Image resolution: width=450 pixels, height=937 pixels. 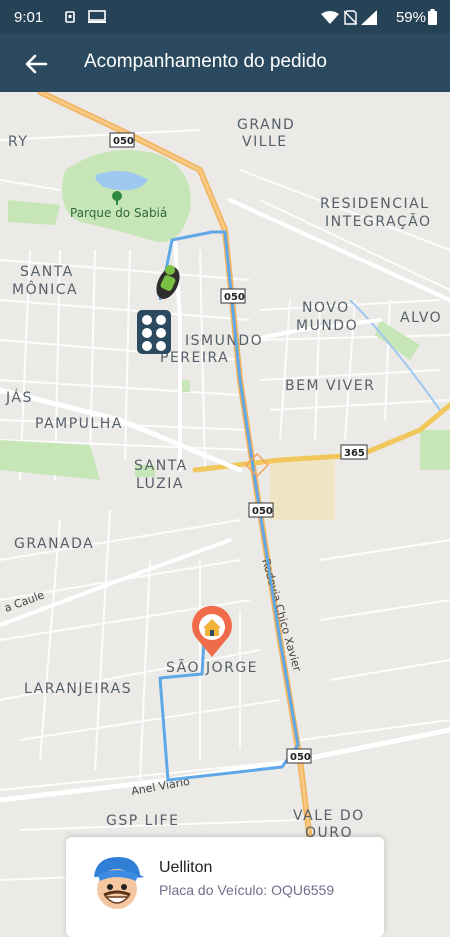 I want to click on svg-text: PAMPULHA, so click(x=79, y=424).